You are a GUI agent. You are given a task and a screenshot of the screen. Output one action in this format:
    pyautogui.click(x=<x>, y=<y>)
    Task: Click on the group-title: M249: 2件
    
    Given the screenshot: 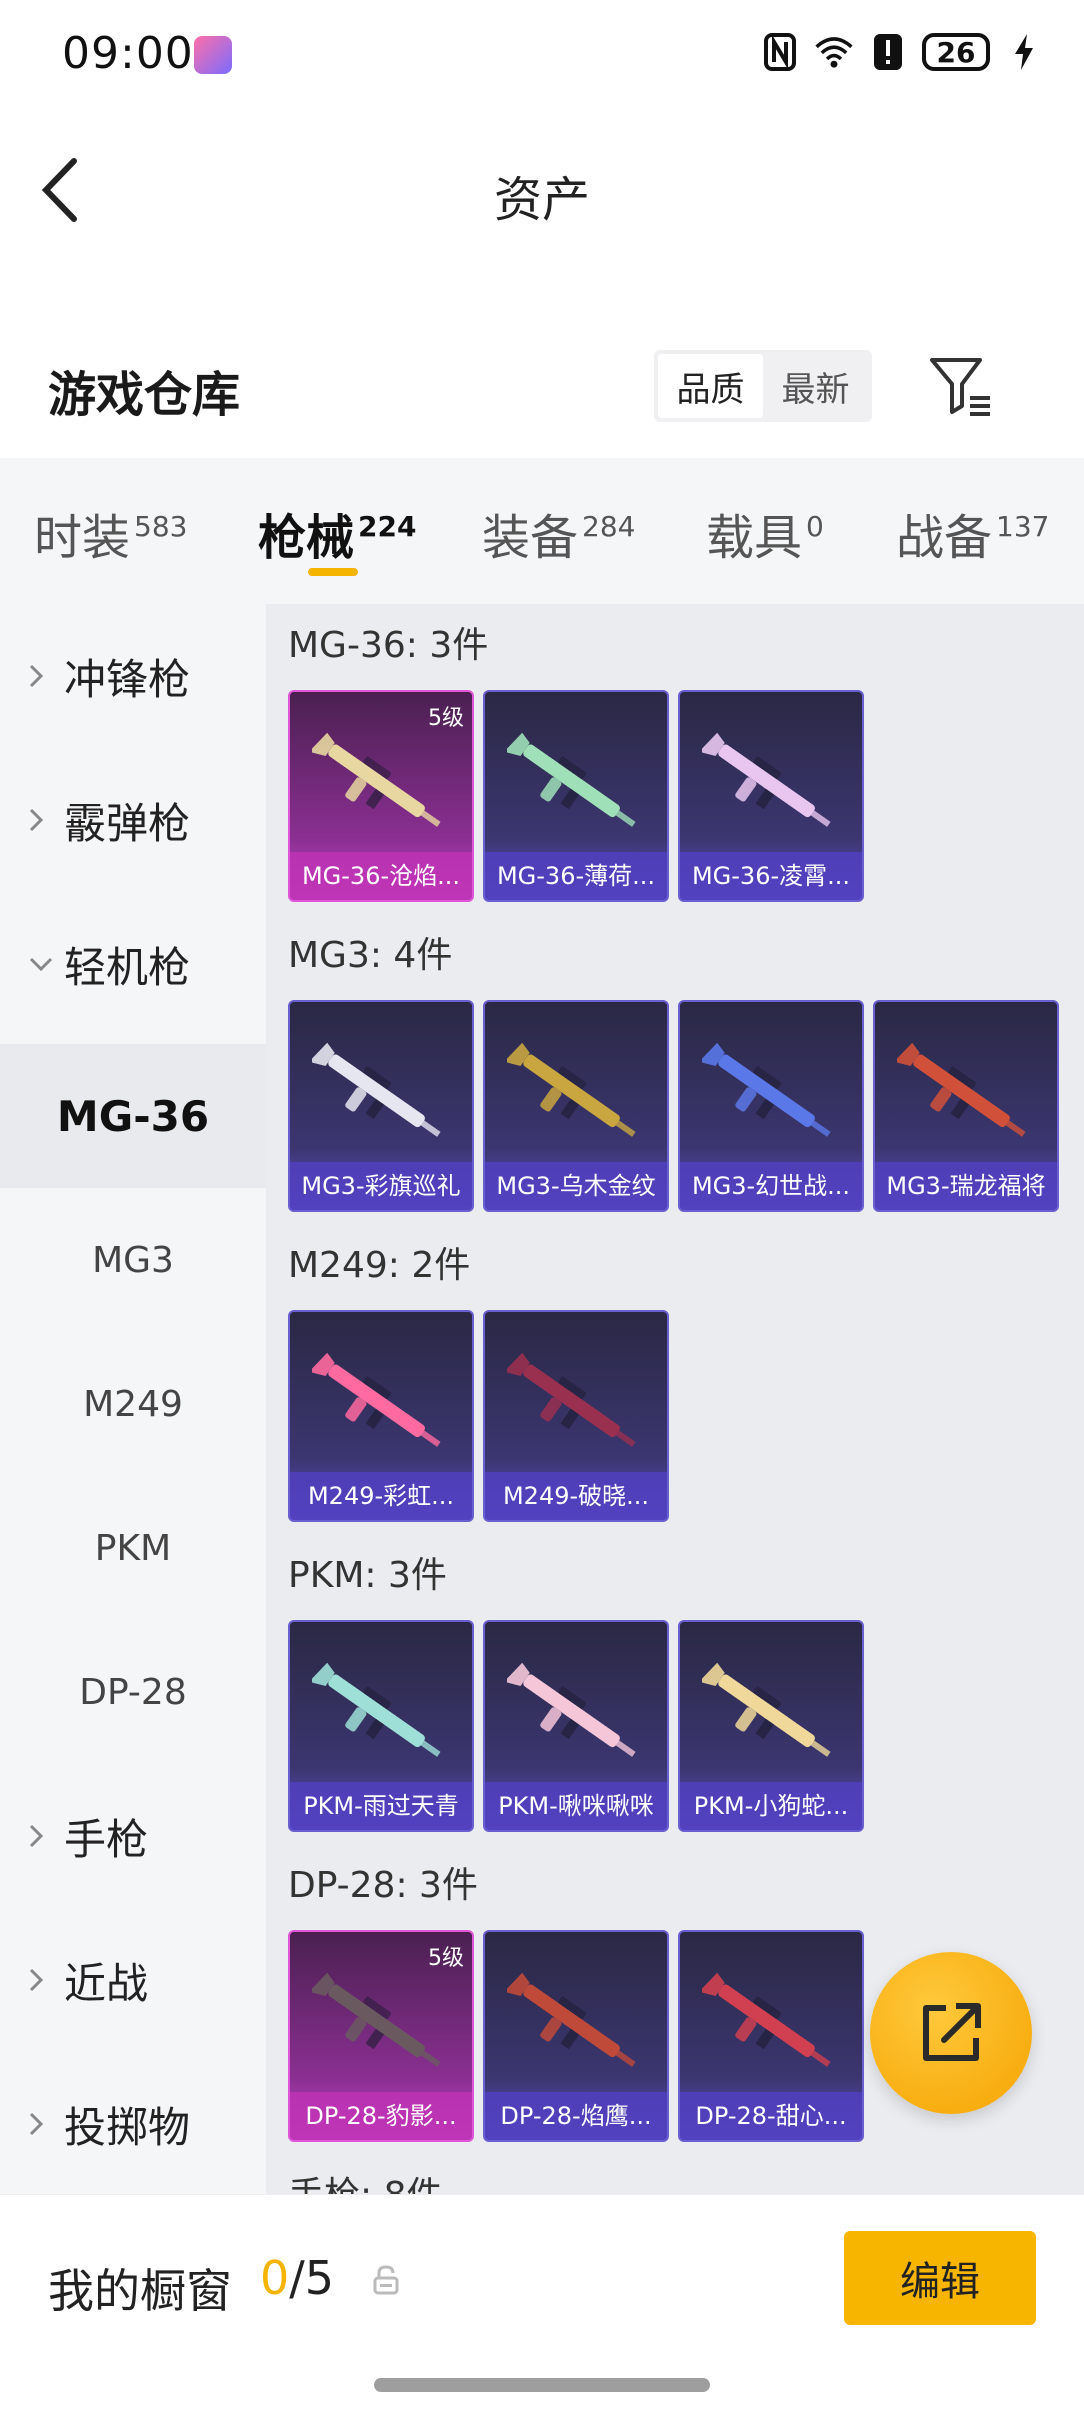 What is the action you would take?
    pyautogui.click(x=379, y=1265)
    